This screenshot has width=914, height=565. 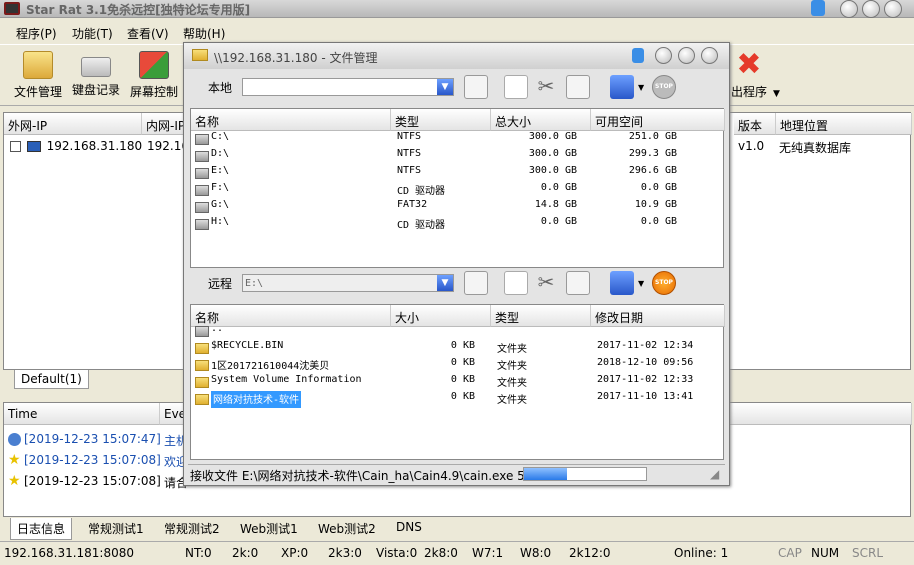 What do you see at coordinates (701, 553) in the screenshot?
I see `status-online: Online: 1` at bounding box center [701, 553].